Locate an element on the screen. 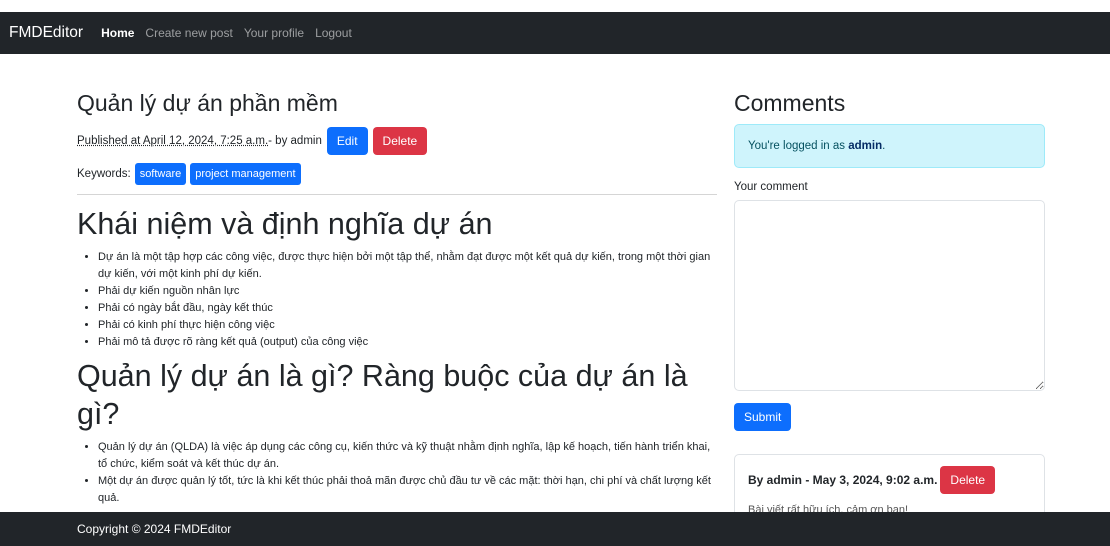 The height and width of the screenshot is (546, 1110). keywords-label: Keywords: is located at coordinates (104, 173).